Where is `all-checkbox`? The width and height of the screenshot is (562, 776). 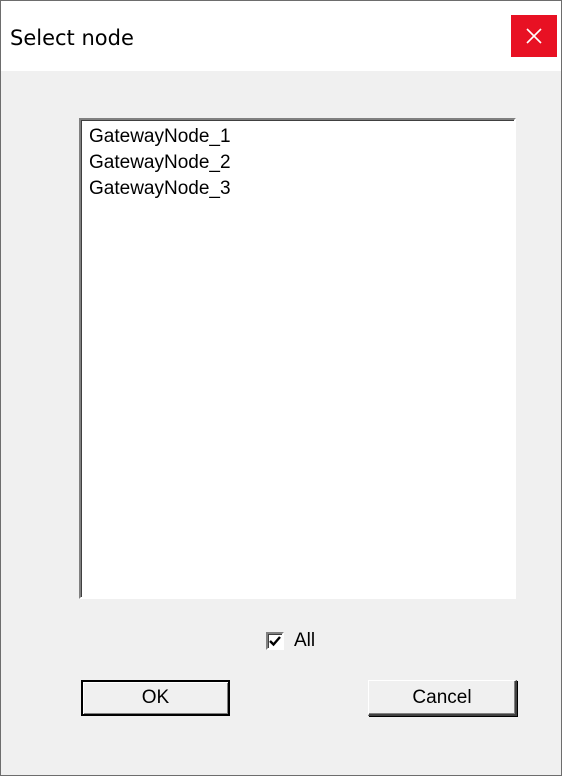
all-checkbox is located at coordinates (275, 641).